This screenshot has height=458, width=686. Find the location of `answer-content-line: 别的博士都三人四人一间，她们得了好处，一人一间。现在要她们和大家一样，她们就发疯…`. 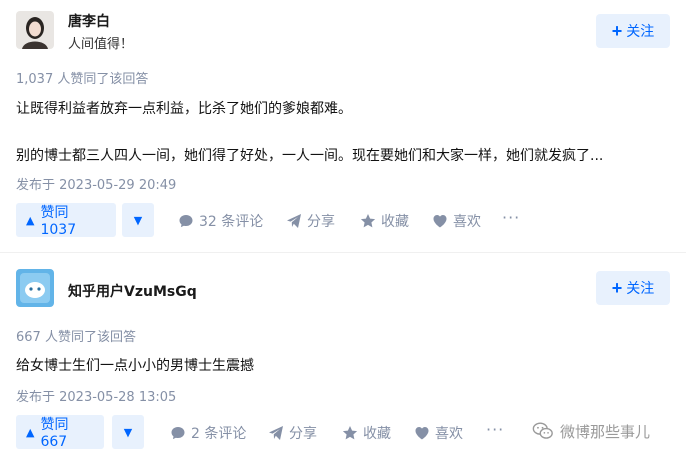

answer-content-line: 别的博士都三人四人一间，她们得了好处，一人一间。现在要她们和大家一样，她们就发疯… is located at coordinates (310, 156).